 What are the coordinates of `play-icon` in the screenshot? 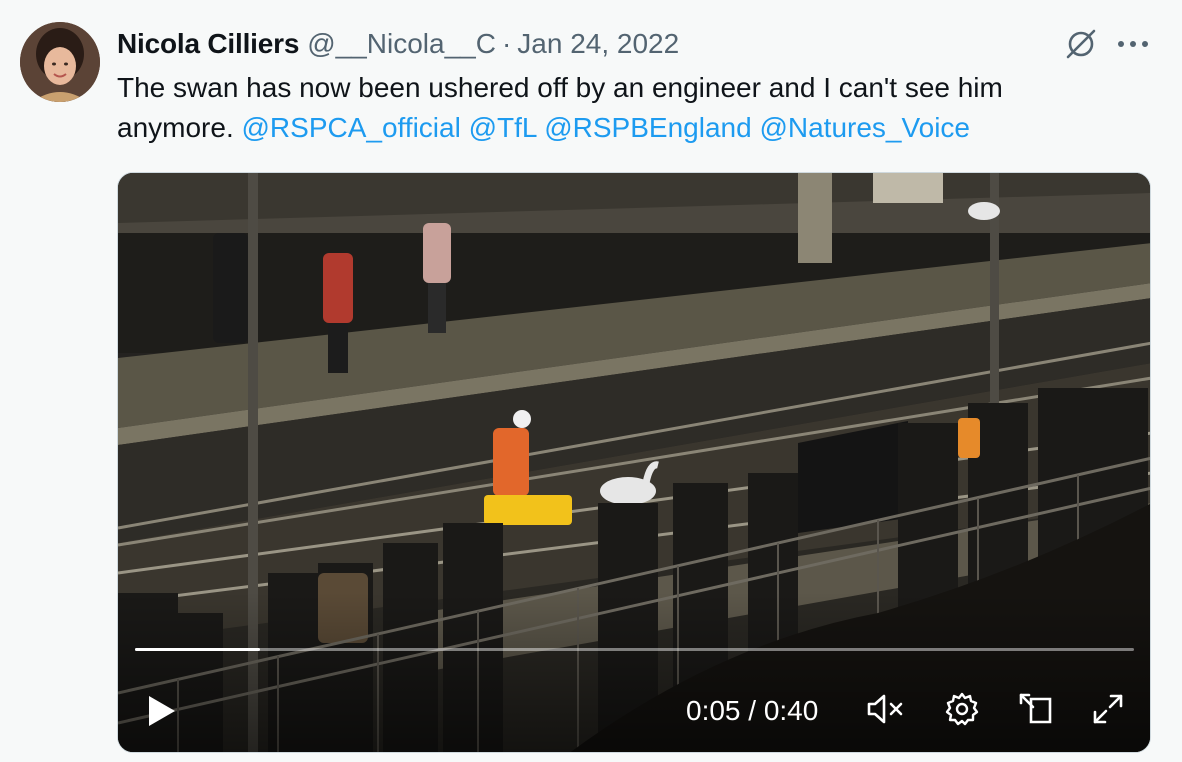 It's located at (162, 711).